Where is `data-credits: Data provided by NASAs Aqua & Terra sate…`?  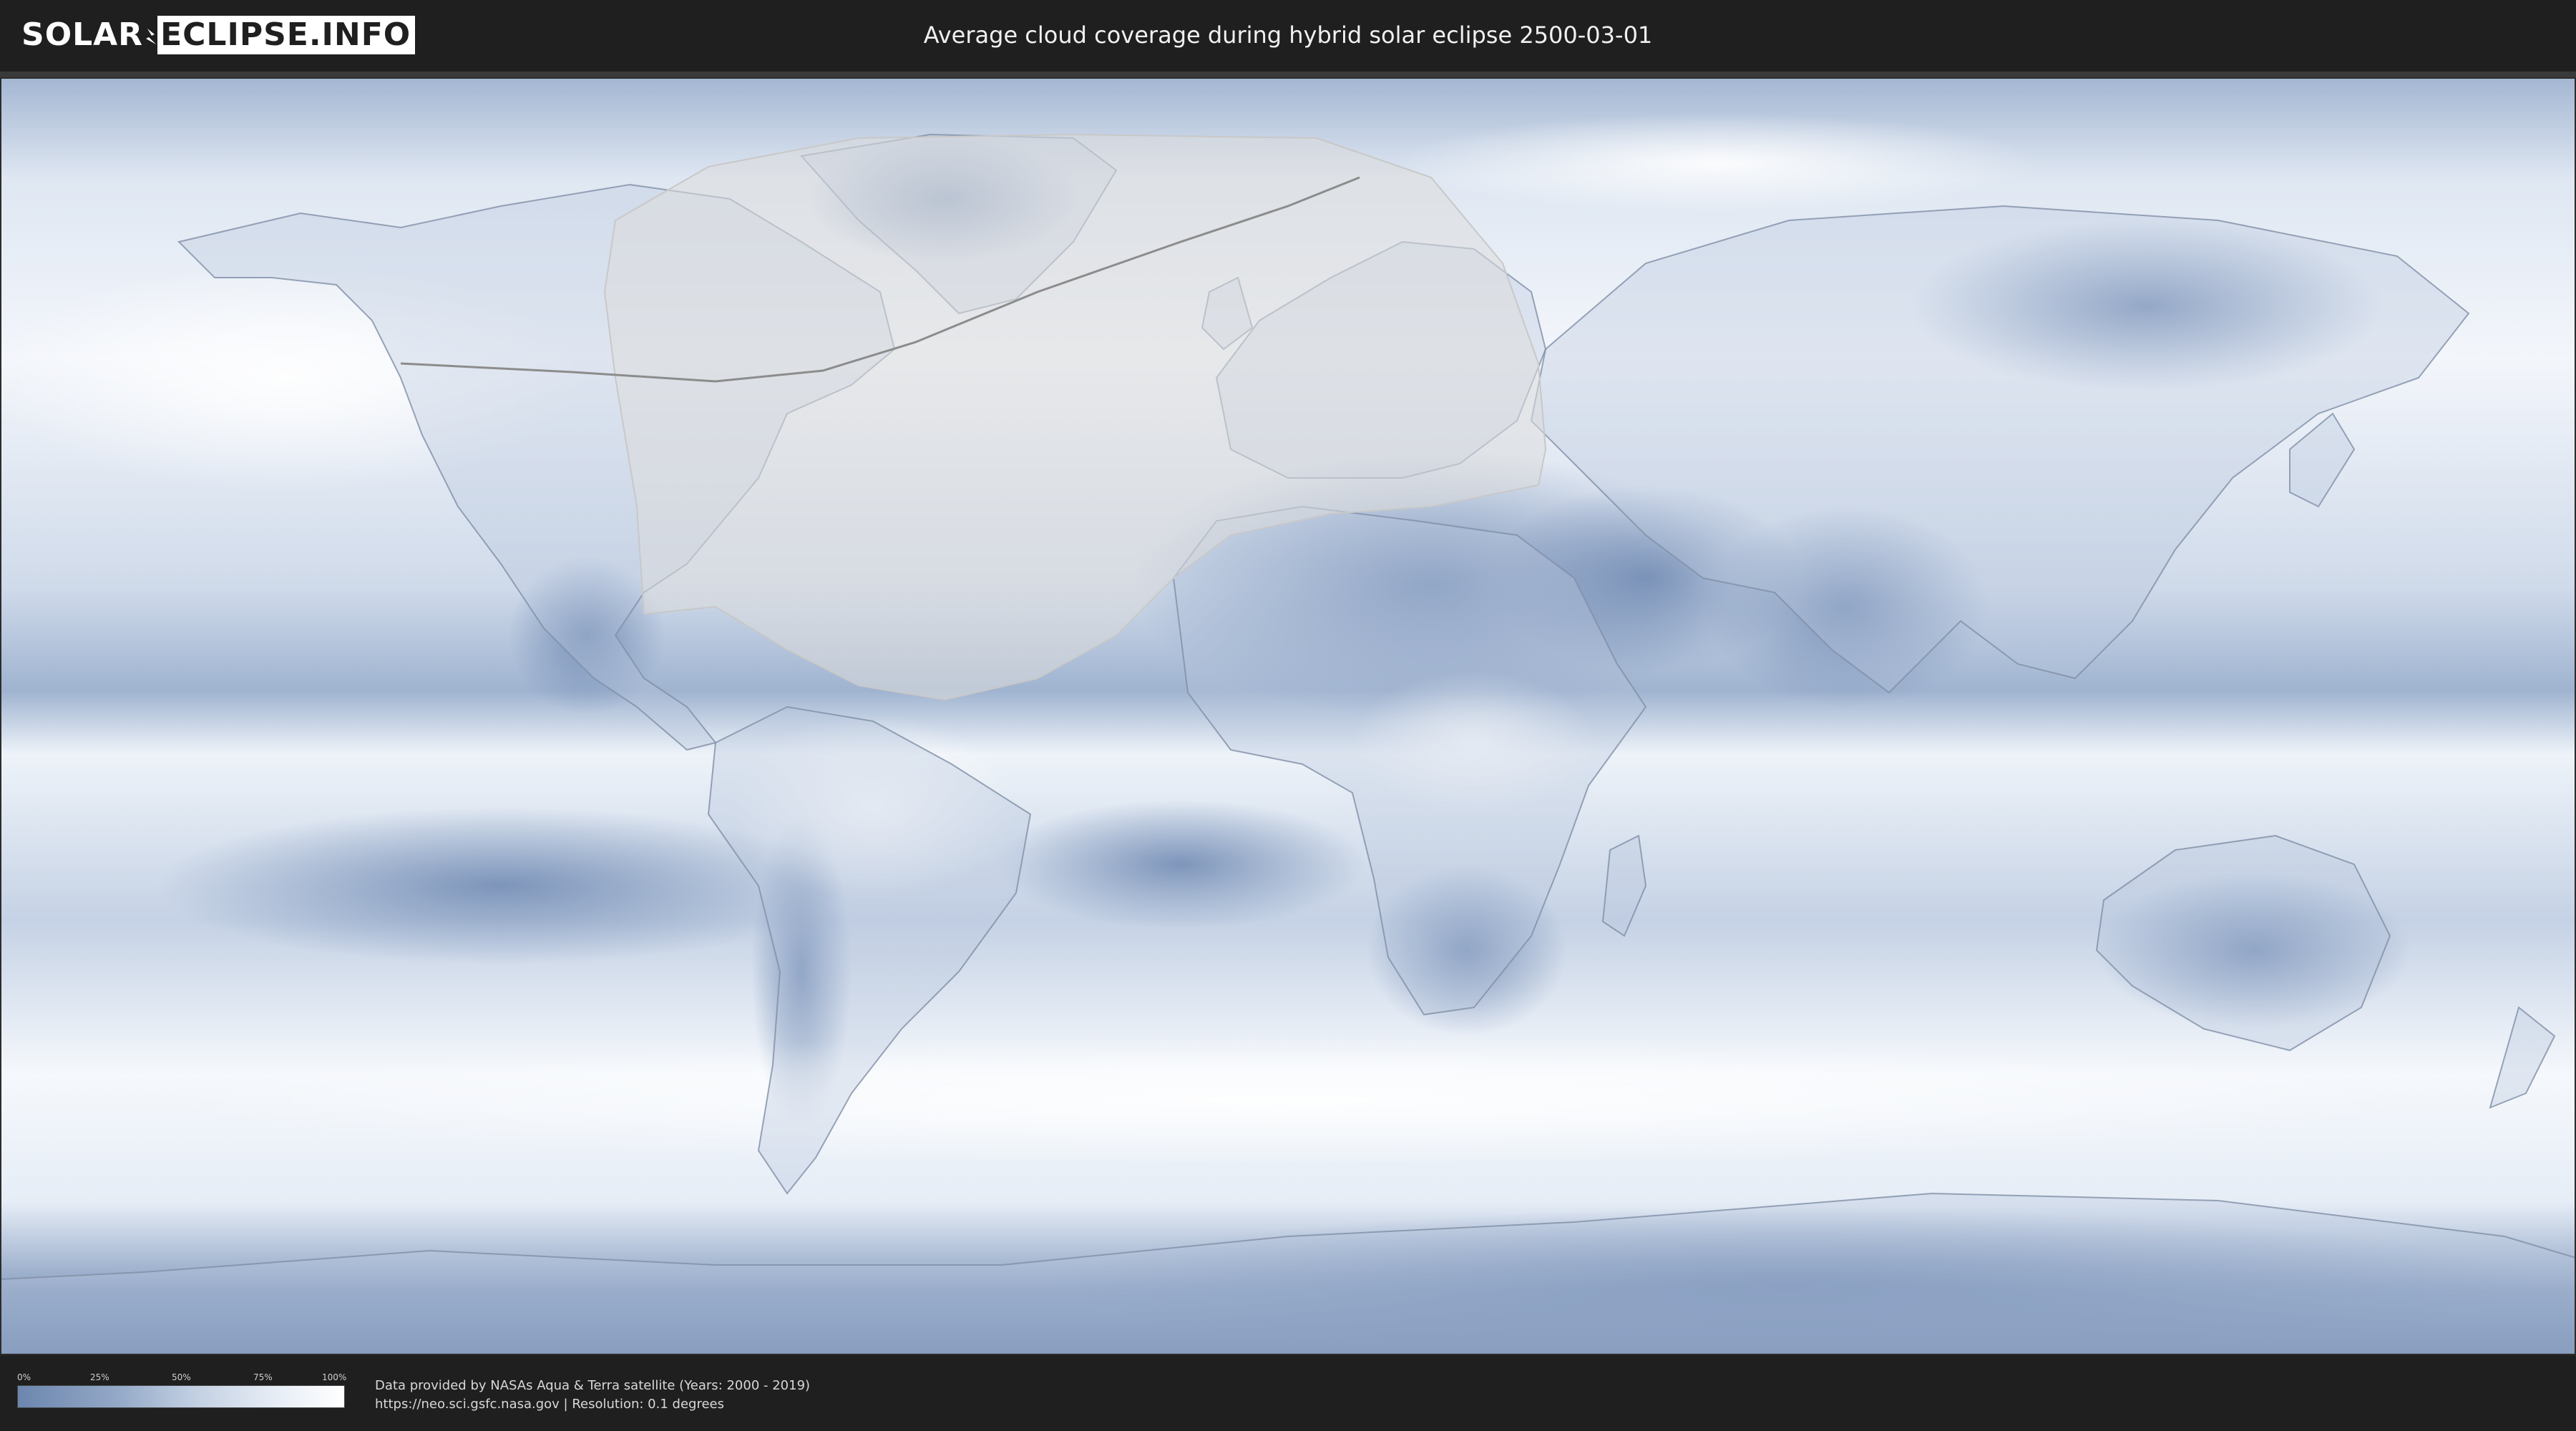
data-credits: Data provided by NASAs Aqua & Terra sate… is located at coordinates (592, 1395).